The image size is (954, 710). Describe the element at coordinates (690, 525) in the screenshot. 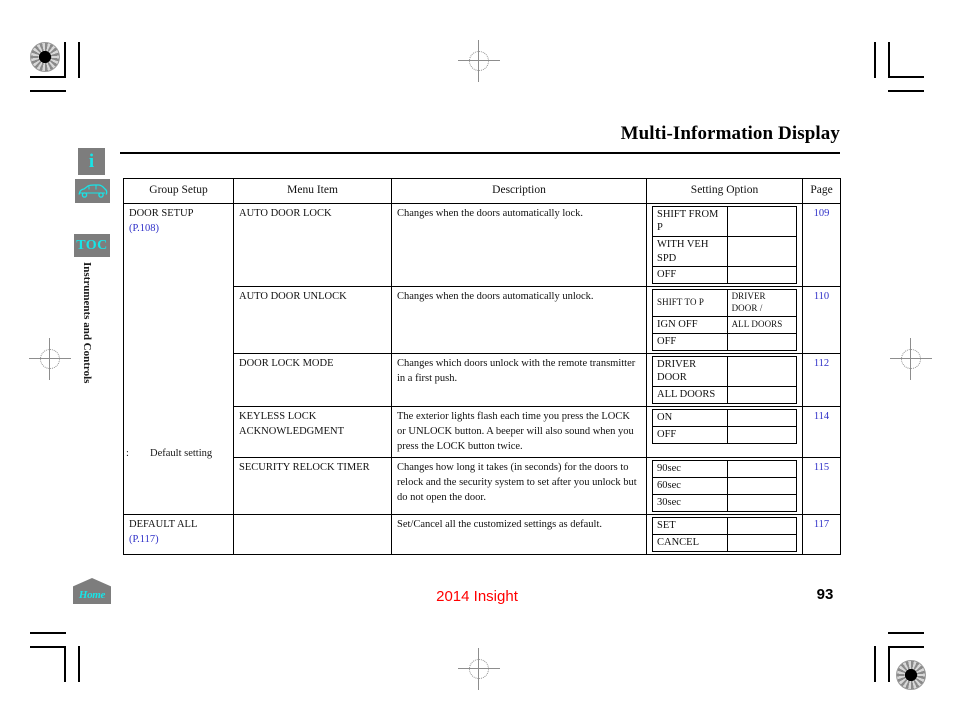

I see `setting-option-value: SET` at that location.